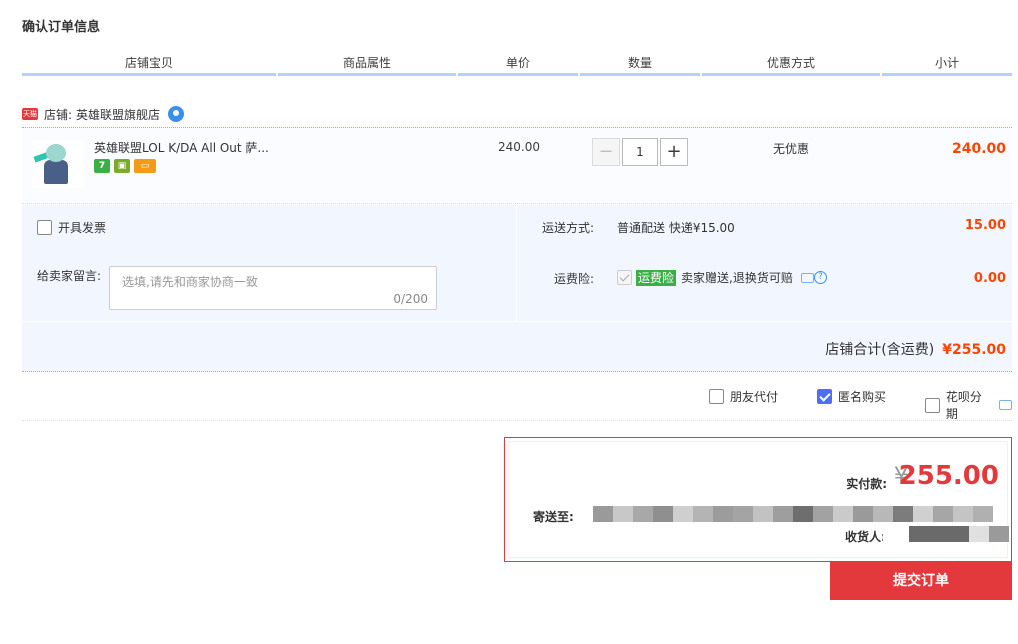  What do you see at coordinates (737, 278) in the screenshot?
I see `shipping-insurance-desc: 卖家赠送,退换货可赔` at bounding box center [737, 278].